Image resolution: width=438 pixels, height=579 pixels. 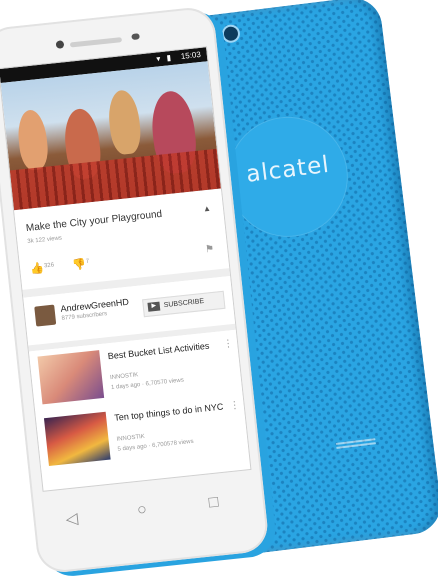 What do you see at coordinates (37, 268) in the screenshot?
I see `like-icon: 👍` at bounding box center [37, 268].